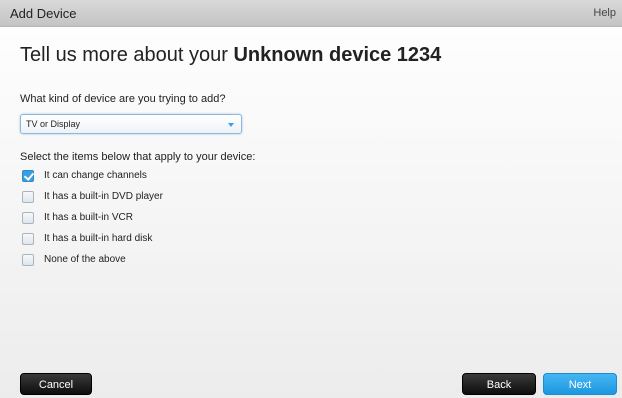 This screenshot has width=622, height=398. I want to click on option-hard-disk: It has a built-in hard disk, so click(152, 241).